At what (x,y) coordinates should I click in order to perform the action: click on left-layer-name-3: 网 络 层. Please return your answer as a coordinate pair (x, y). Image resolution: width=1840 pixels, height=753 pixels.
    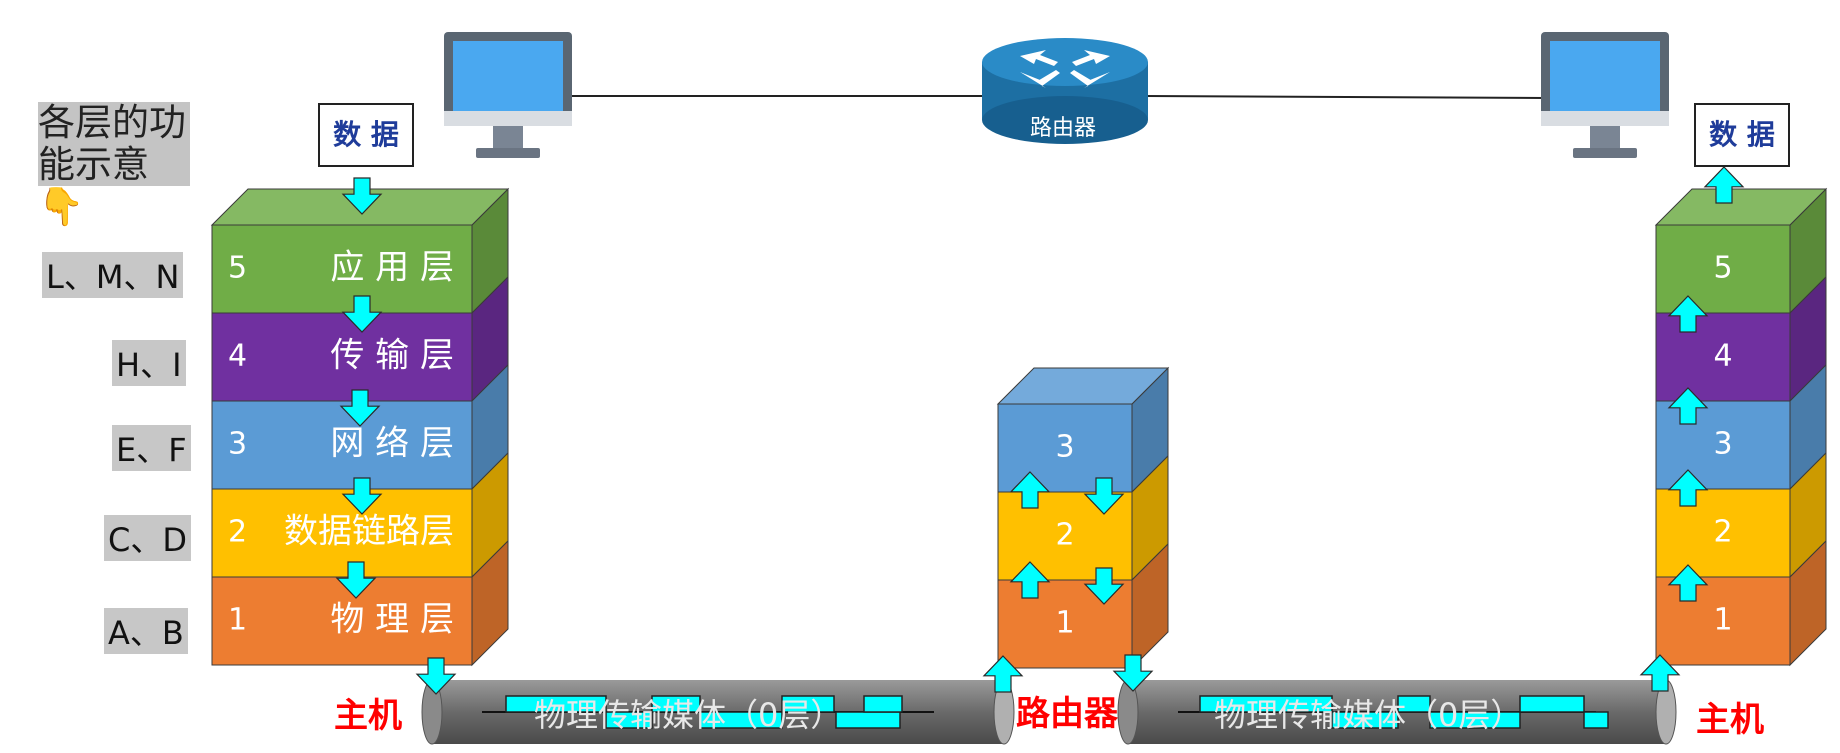
    Looking at the image, I should click on (392, 444).